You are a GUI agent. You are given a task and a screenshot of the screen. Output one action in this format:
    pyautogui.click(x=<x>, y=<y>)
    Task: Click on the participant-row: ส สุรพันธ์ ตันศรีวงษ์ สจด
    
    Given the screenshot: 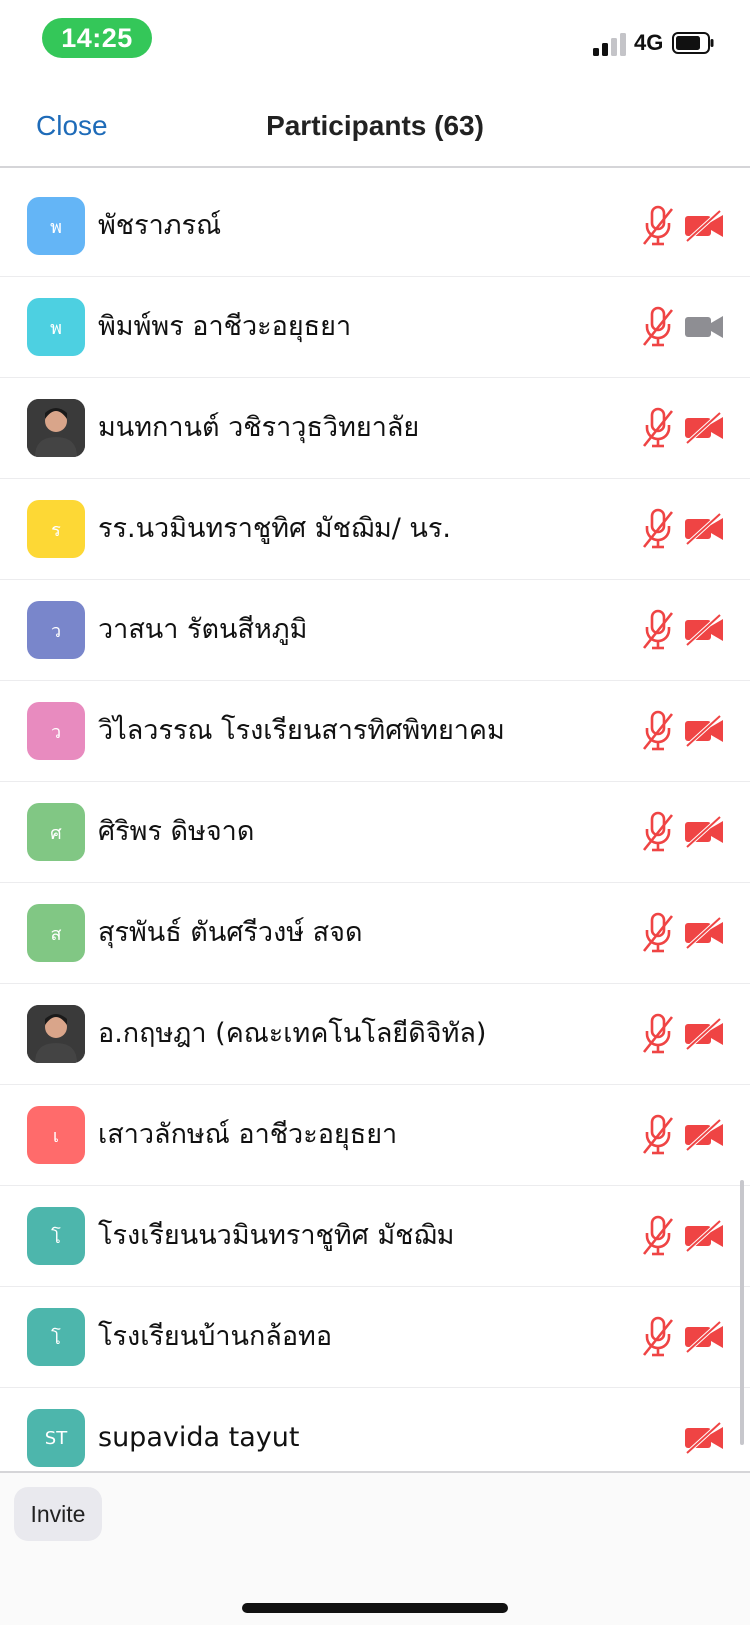 What is the action you would take?
    pyautogui.click(x=375, y=933)
    